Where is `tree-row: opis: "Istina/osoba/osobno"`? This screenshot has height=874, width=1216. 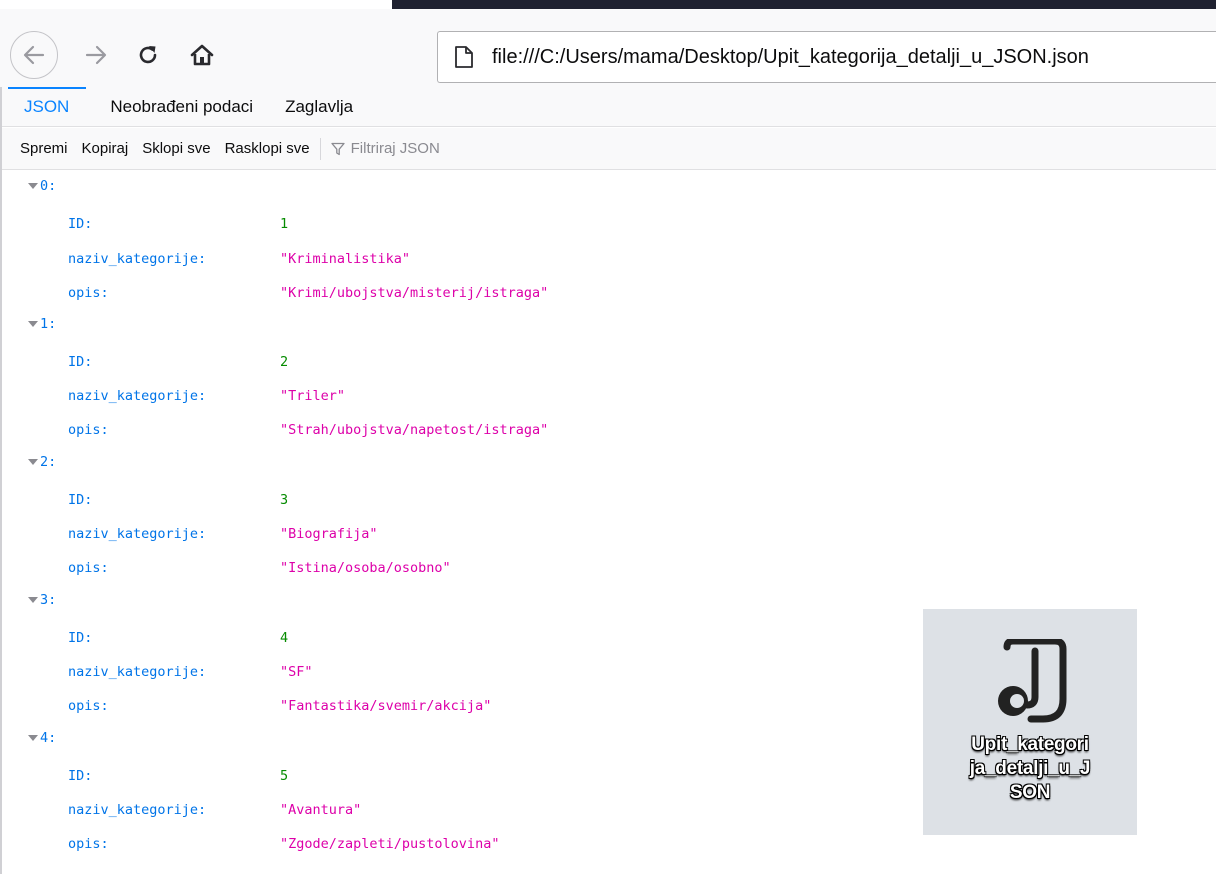 tree-row: opis: "Istina/osoba/osobno" is located at coordinates (450, 568).